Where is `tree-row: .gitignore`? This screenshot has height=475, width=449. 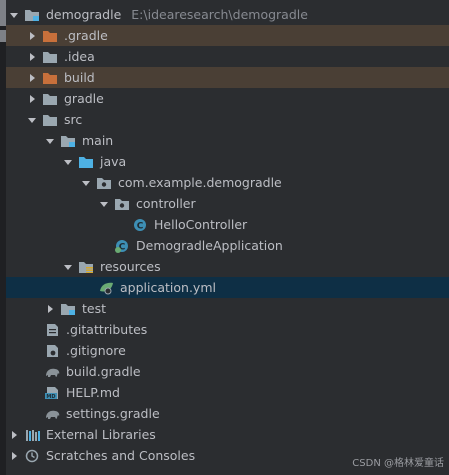
tree-row: .gitignore is located at coordinates (227, 350).